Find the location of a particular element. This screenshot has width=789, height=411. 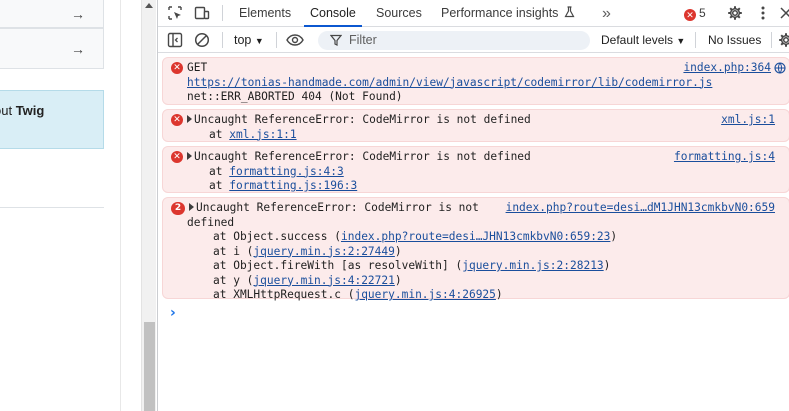

network-globe-icon is located at coordinates (780, 68).